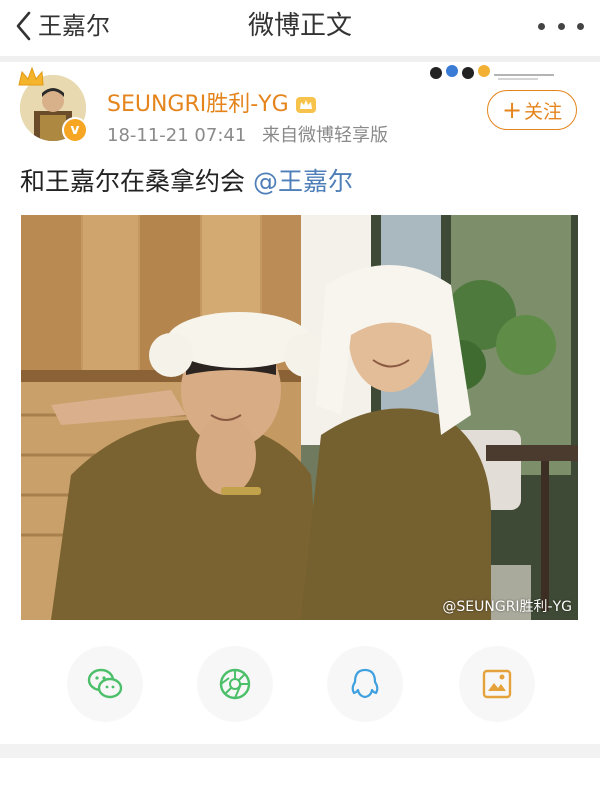  Describe the element at coordinates (53, 104) in the screenshot. I see `avatar: v` at that location.